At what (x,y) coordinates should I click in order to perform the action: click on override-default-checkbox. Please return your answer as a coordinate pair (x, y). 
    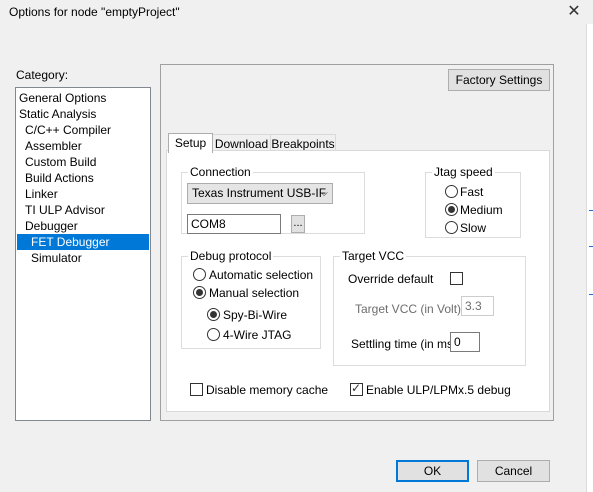
    Looking at the image, I should click on (456, 278).